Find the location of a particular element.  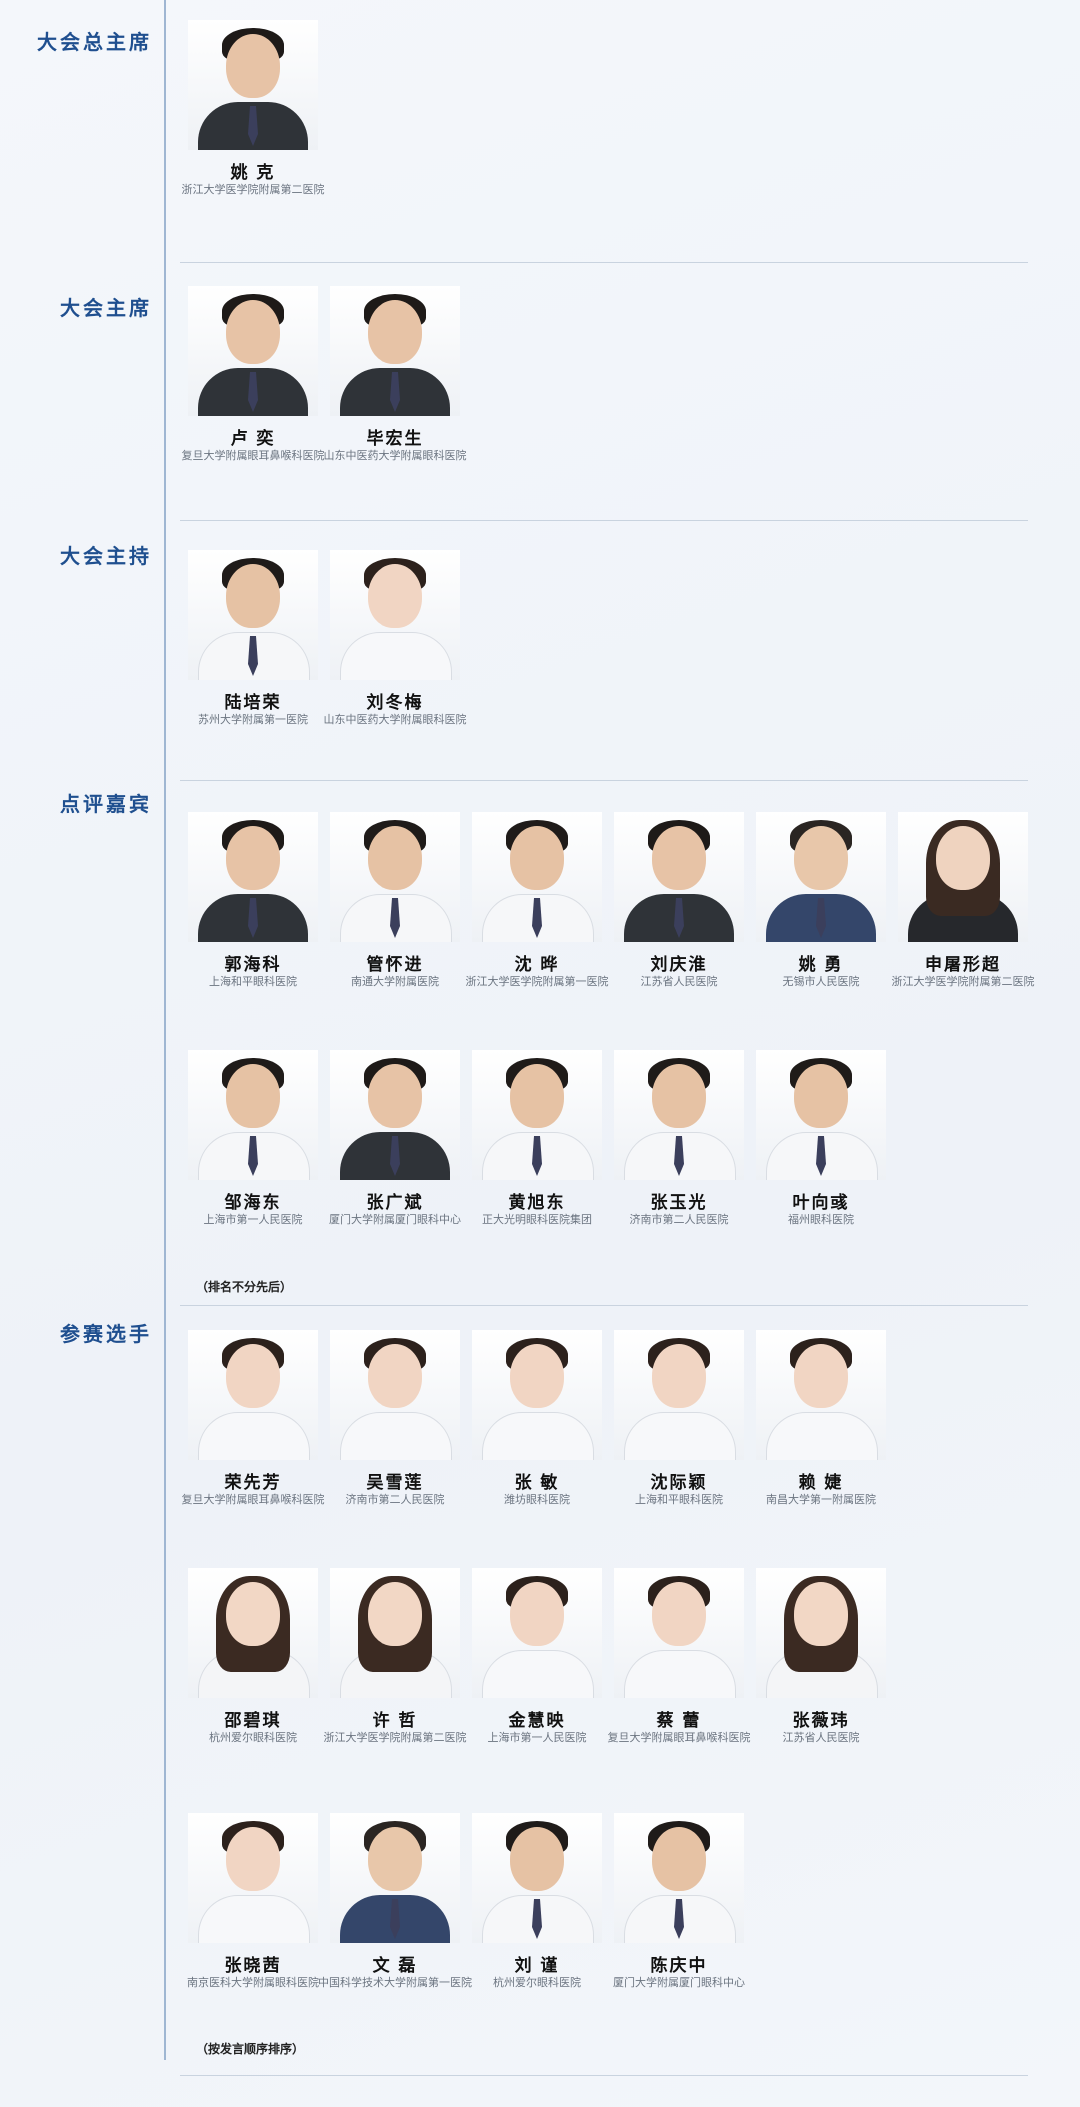

person-name: 郭海科 is located at coordinates (253, 964).